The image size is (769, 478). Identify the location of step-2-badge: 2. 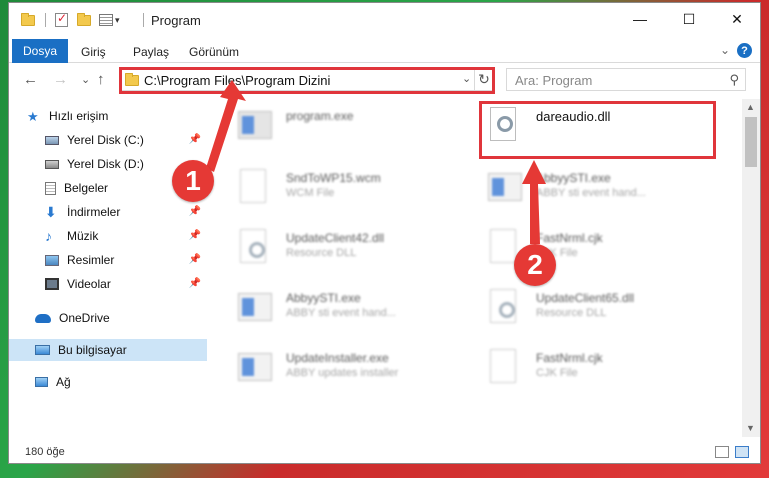
(535, 265).